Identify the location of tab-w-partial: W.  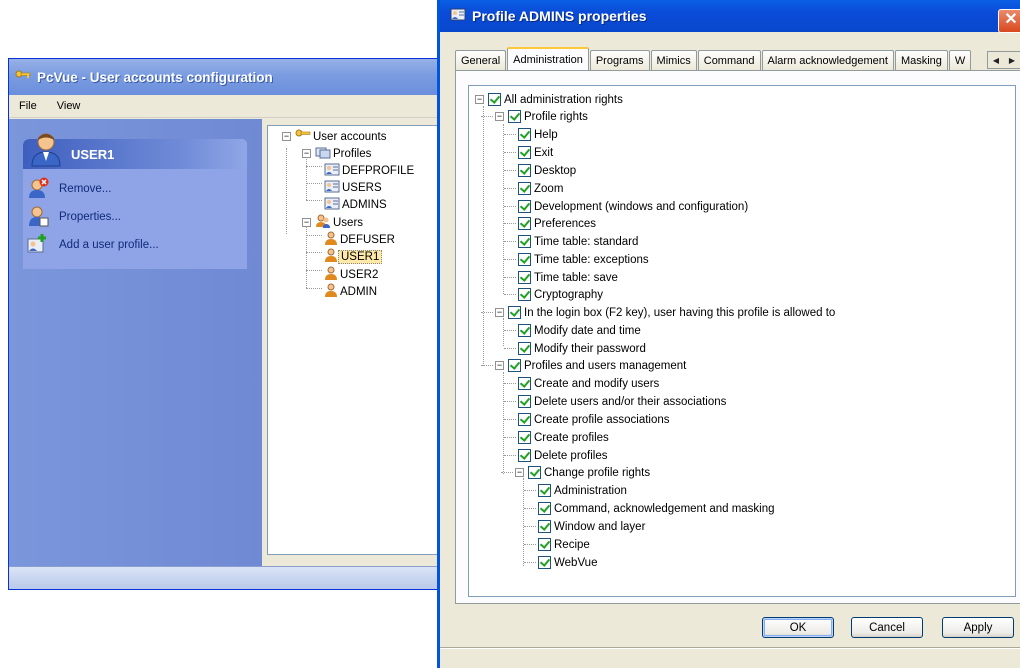
(960, 60).